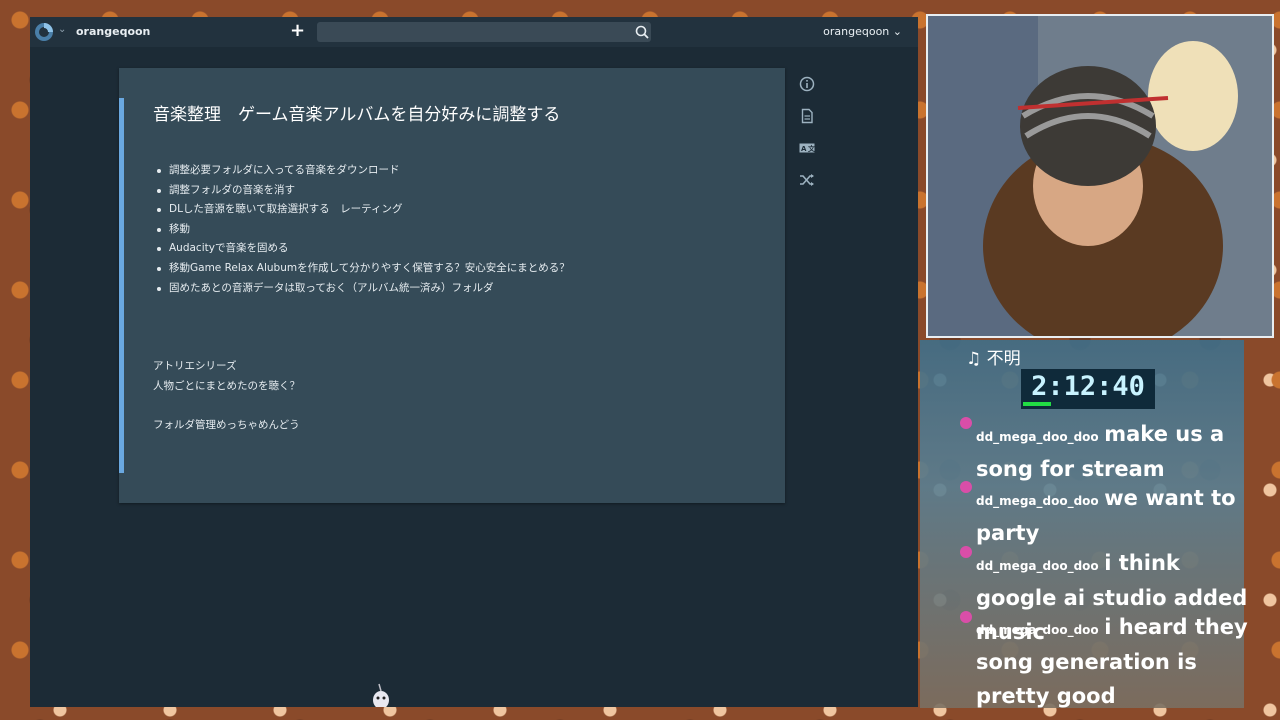 The height and width of the screenshot is (720, 1280). Describe the element at coordinates (226, 425) in the screenshot. I see `note-paragraph: フォルダ管理めっちゃめんどう` at that location.